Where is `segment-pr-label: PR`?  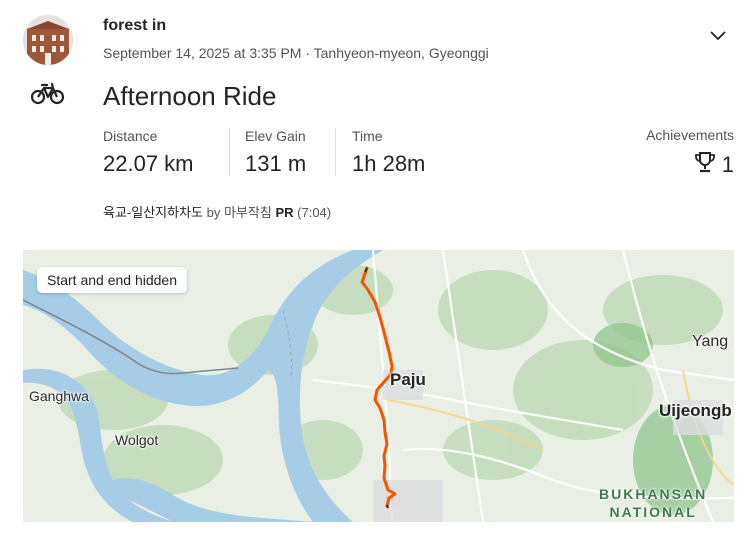 segment-pr-label: PR is located at coordinates (284, 212).